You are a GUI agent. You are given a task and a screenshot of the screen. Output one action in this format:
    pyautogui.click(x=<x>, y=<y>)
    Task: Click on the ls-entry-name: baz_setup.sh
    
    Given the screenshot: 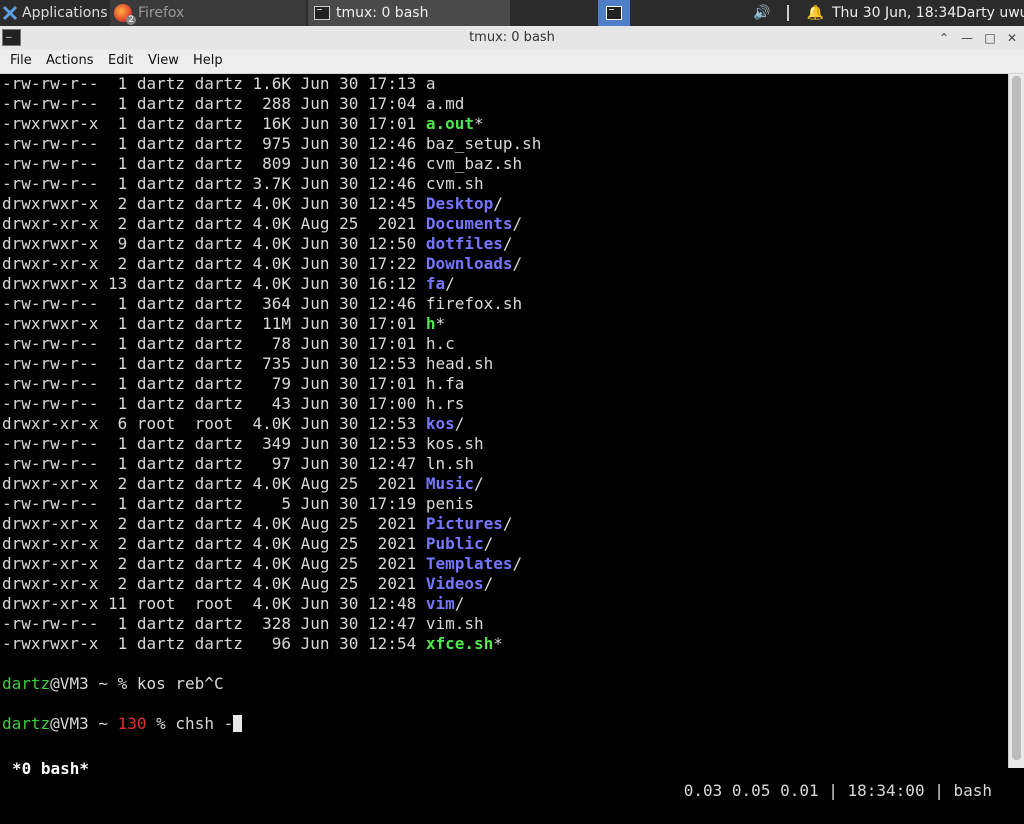 What is the action you would take?
    pyautogui.click(x=483, y=143)
    